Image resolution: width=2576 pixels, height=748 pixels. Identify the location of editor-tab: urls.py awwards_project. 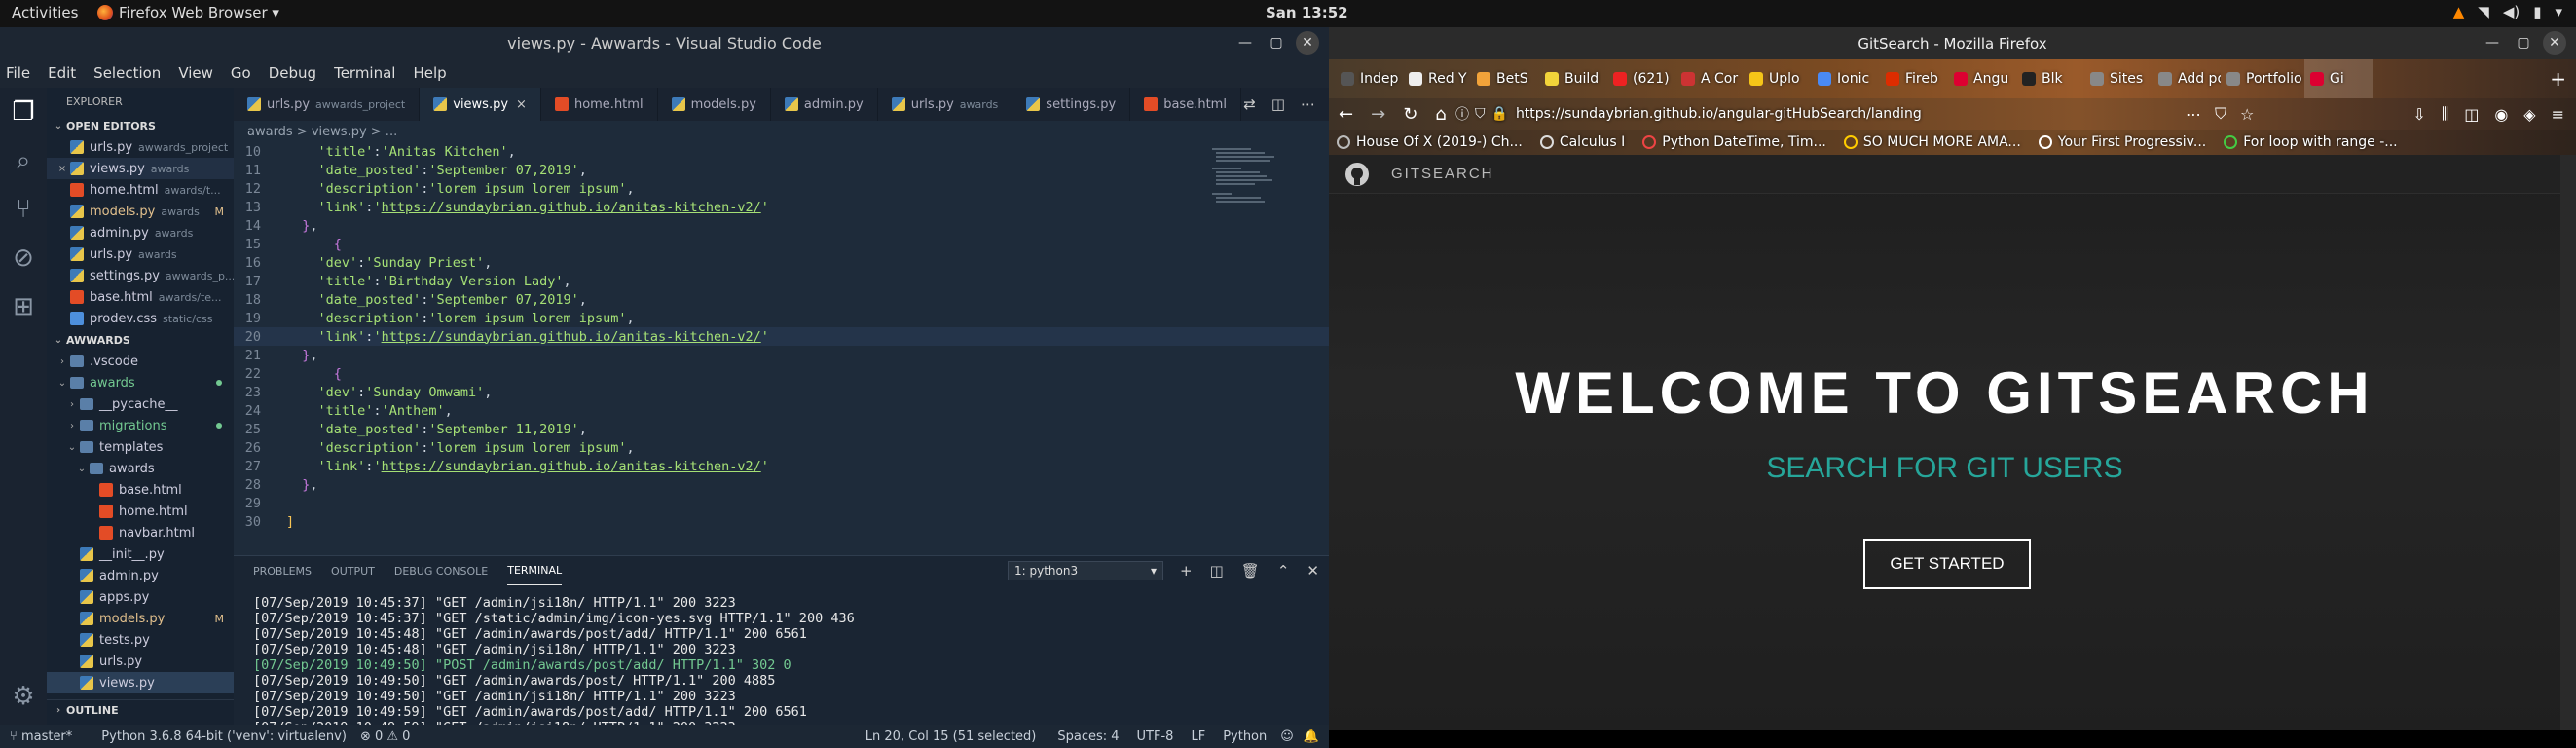
(327, 105).